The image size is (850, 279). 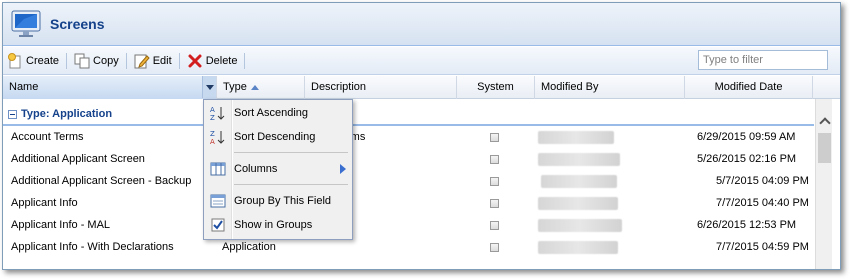 I want to click on copy-label: Copy, so click(x=106, y=60).